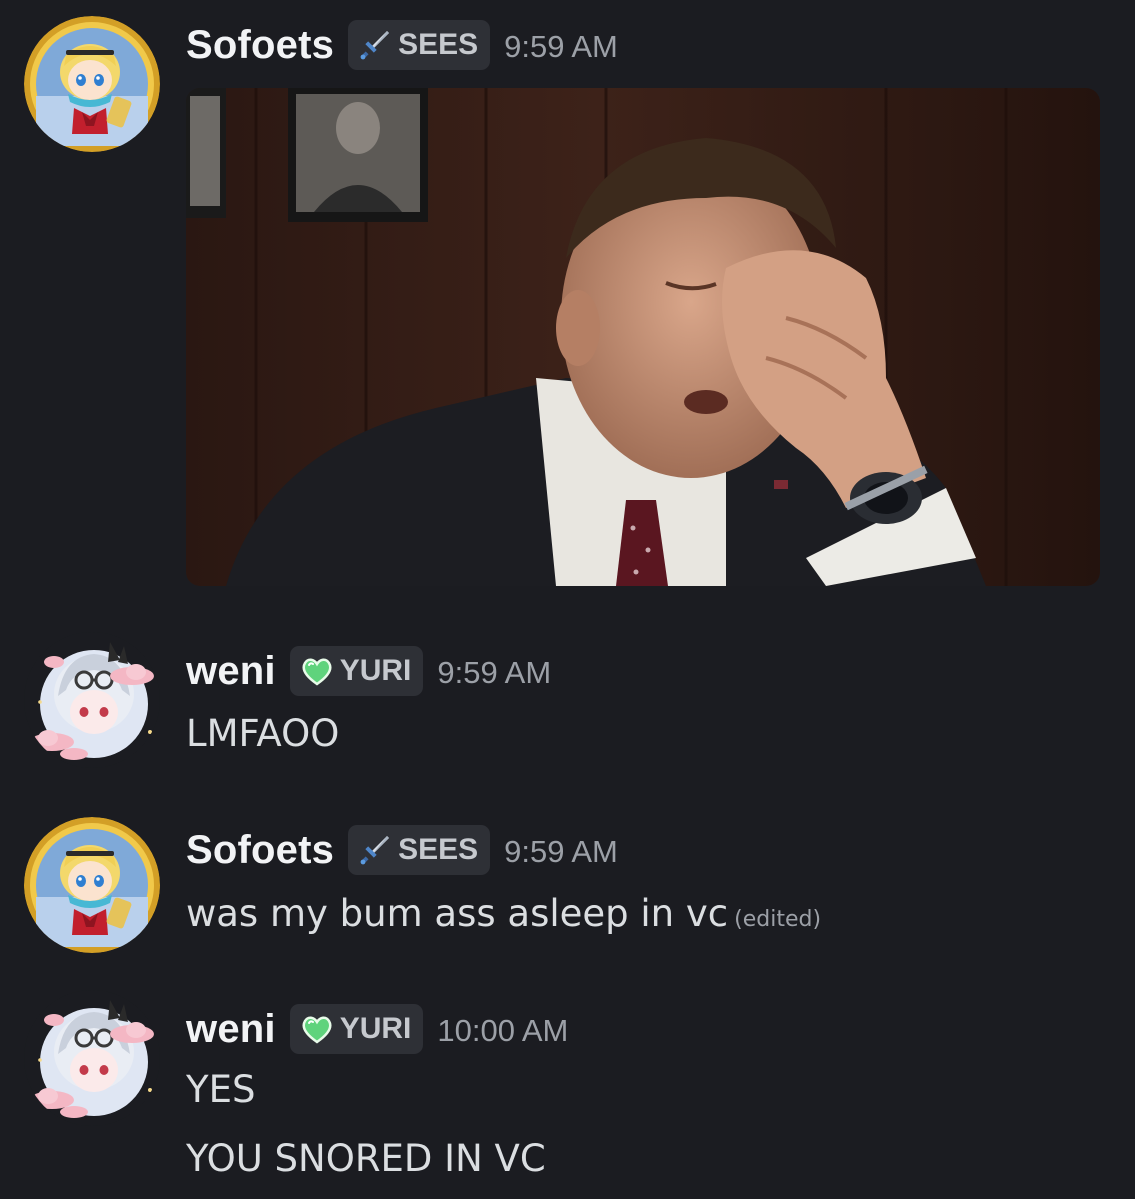 Image resolution: width=1135 pixels, height=1199 pixels. I want to click on timestamp: 10:00 AM, so click(502, 1031).